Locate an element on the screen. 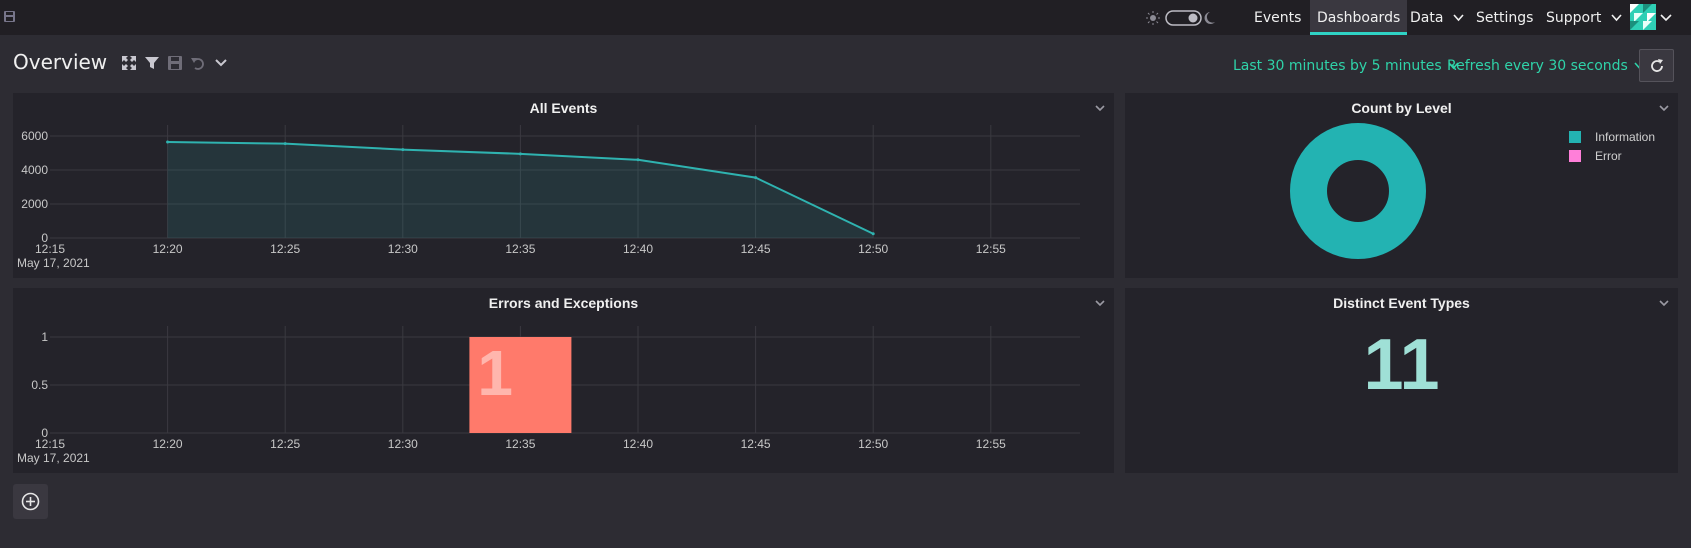 This screenshot has width=1691, height=548. filter-icon is located at coordinates (152, 63).